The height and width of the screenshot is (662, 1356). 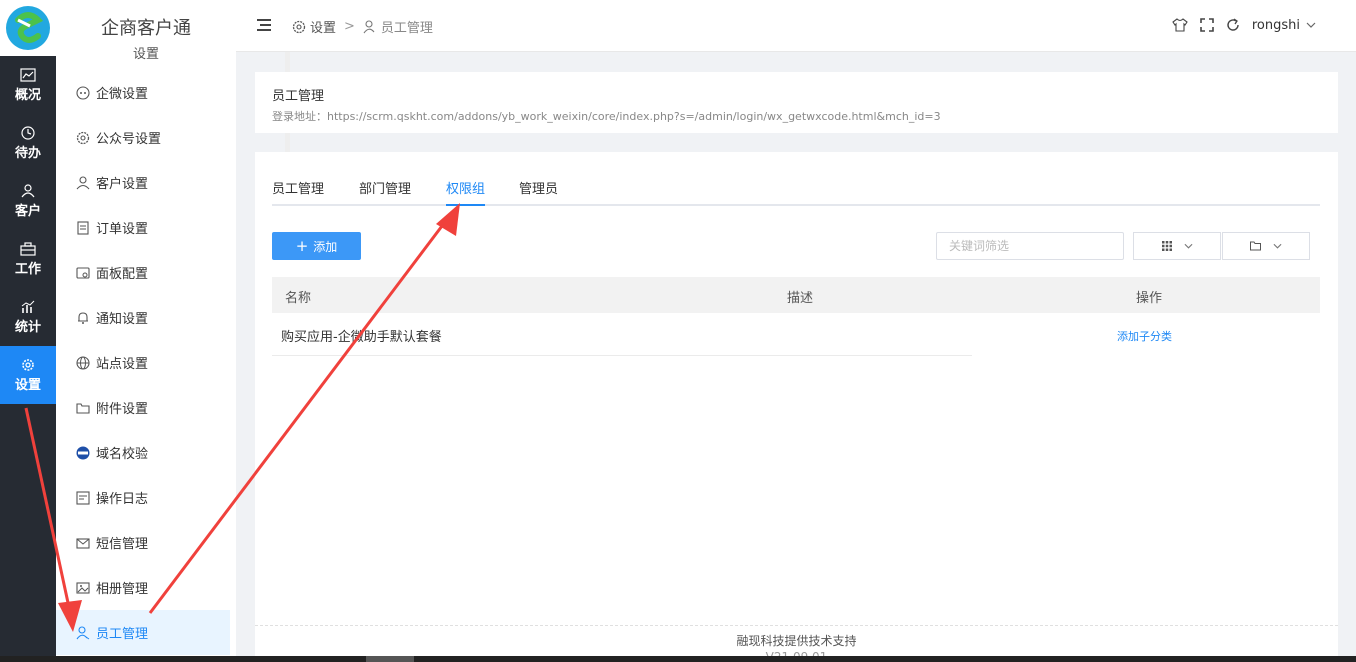 I want to click on menu-toggle-icon, so click(x=264, y=27).